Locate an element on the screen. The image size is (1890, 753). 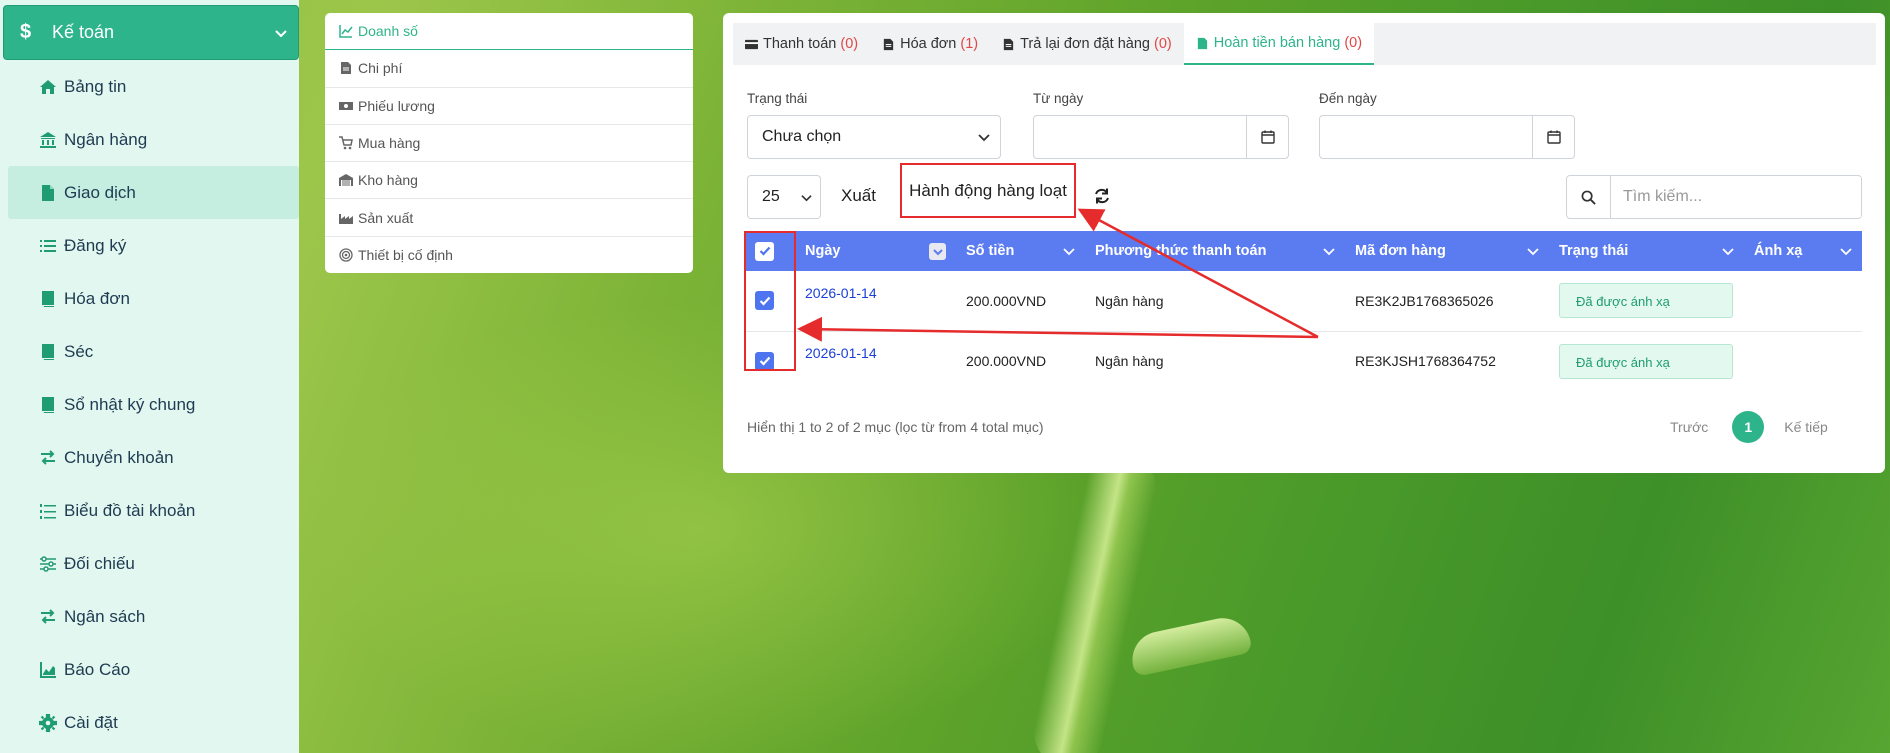
date-cell: 2026-01-14 is located at coordinates (875, 361).